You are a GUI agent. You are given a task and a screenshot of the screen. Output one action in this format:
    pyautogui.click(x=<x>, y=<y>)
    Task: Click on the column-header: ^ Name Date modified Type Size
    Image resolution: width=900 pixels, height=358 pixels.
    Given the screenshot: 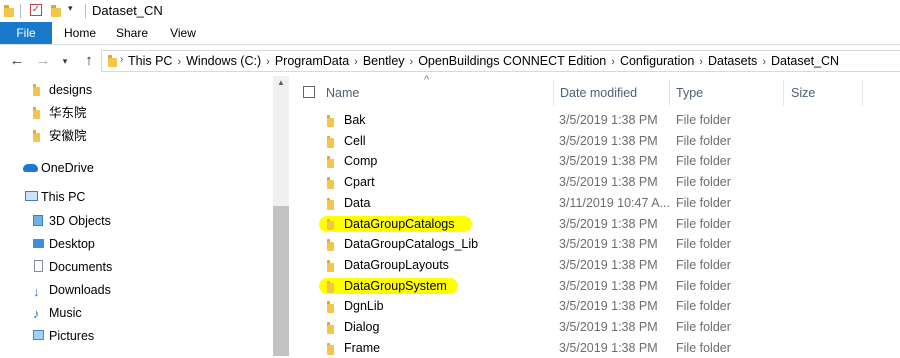 What is the action you would take?
    pyautogui.click(x=594, y=90)
    